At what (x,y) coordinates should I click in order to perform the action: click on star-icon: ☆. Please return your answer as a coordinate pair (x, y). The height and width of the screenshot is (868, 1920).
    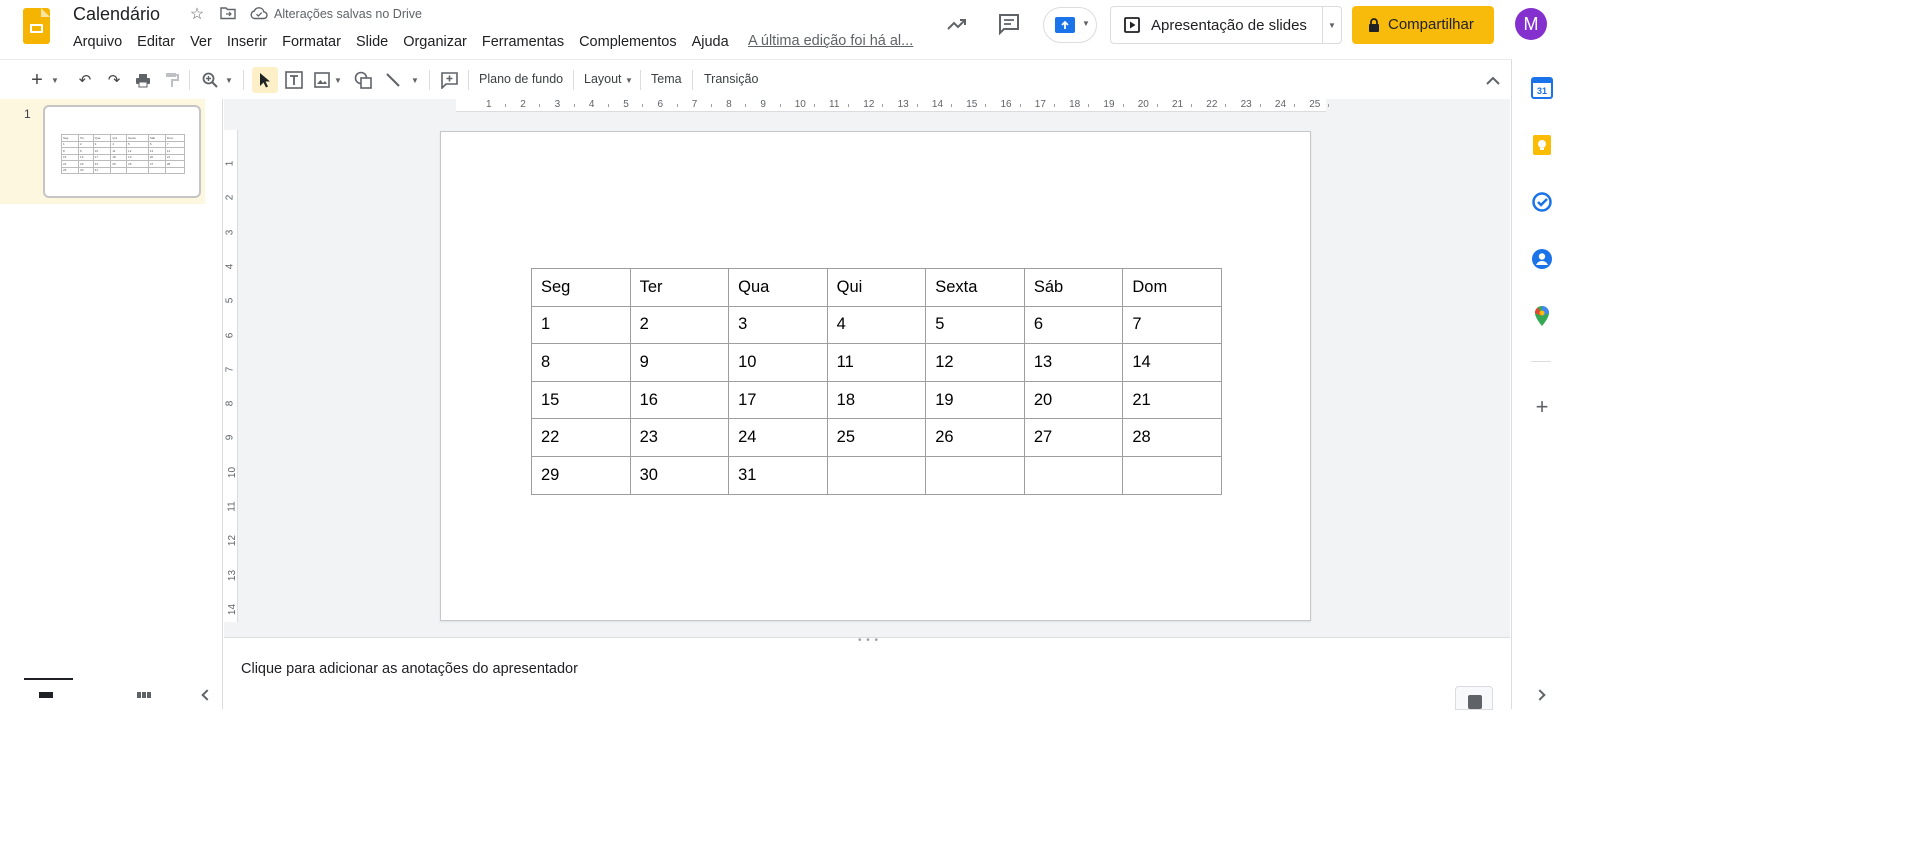
    Looking at the image, I should click on (197, 15).